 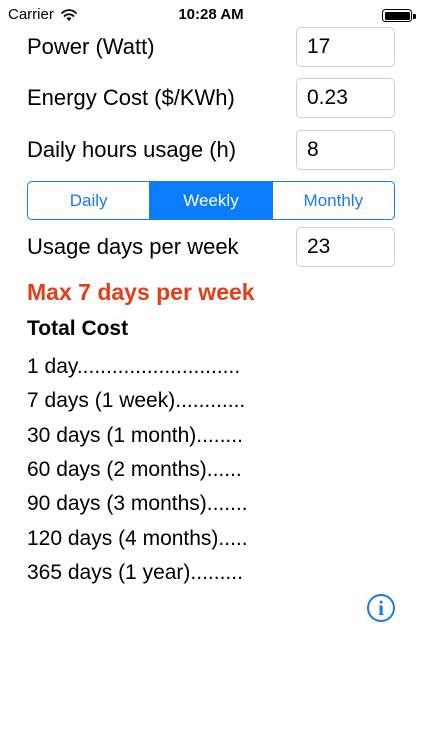 What do you see at coordinates (211, 47) in the screenshot?
I see `power-row: Power (Watt) 17` at bounding box center [211, 47].